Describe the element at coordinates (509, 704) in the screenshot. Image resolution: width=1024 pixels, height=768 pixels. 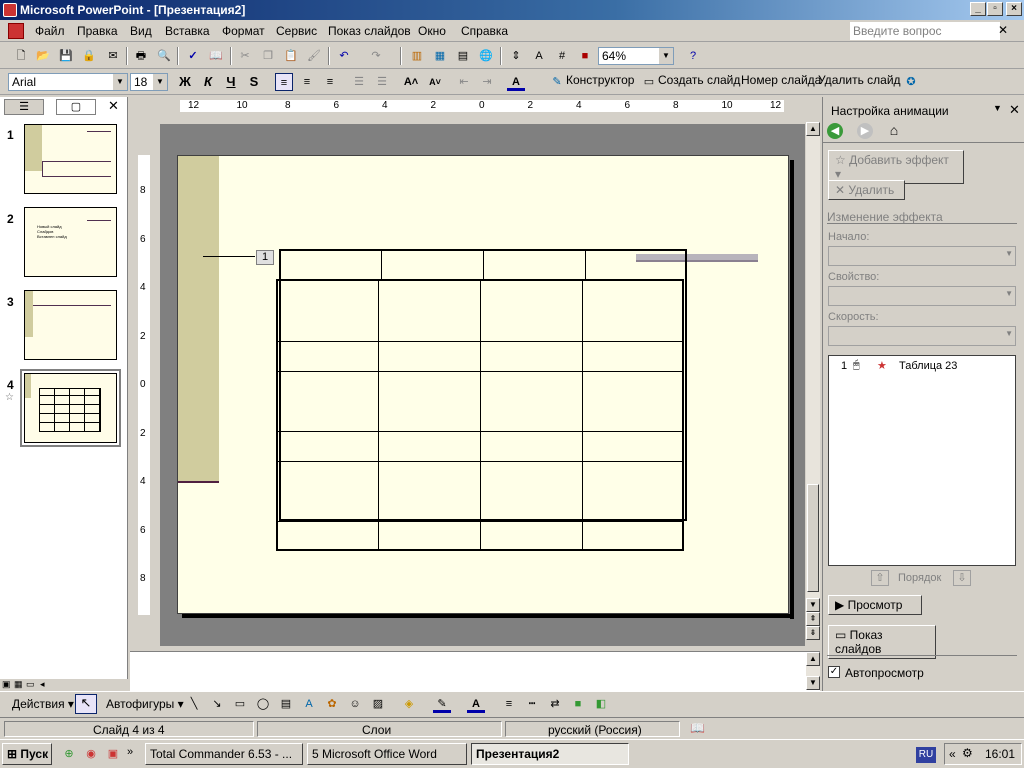
I see `line-style-icon: ≡` at that location.